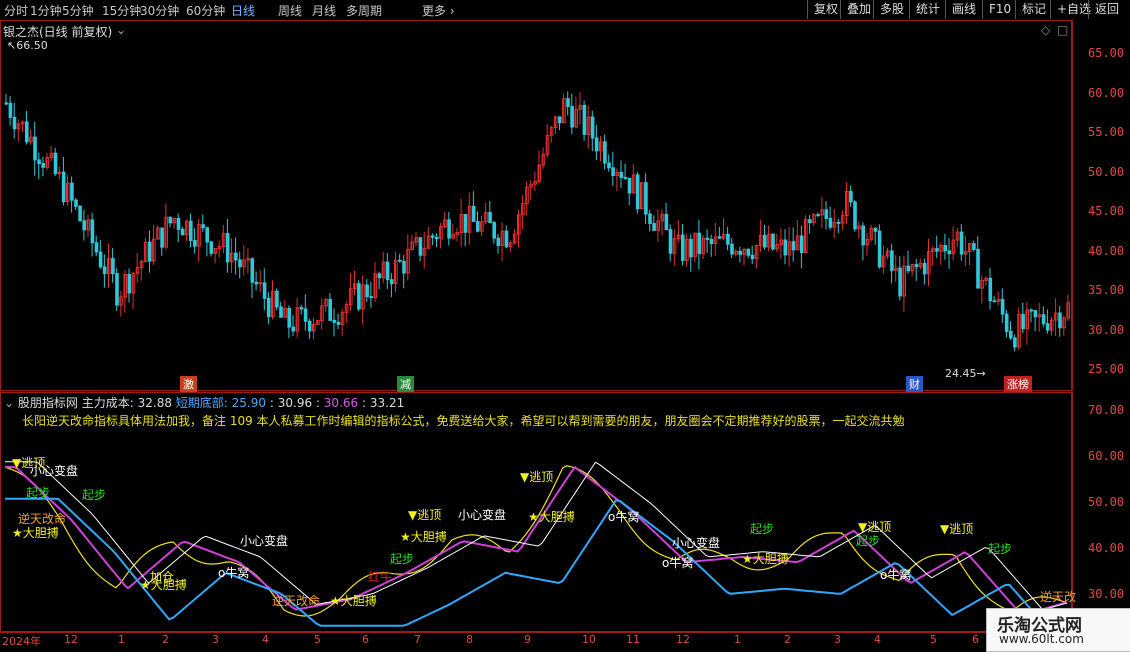 The image size is (1130, 652). Describe the element at coordinates (536, 641) in the screenshot. I see `date-axis` at that location.